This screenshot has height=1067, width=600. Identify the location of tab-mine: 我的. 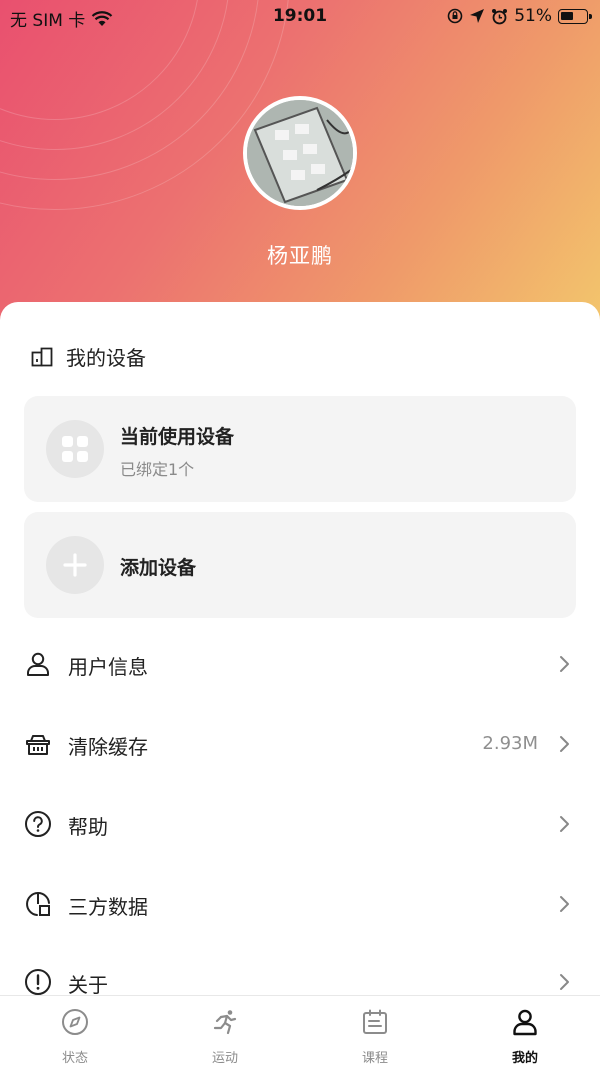
(525, 1031).